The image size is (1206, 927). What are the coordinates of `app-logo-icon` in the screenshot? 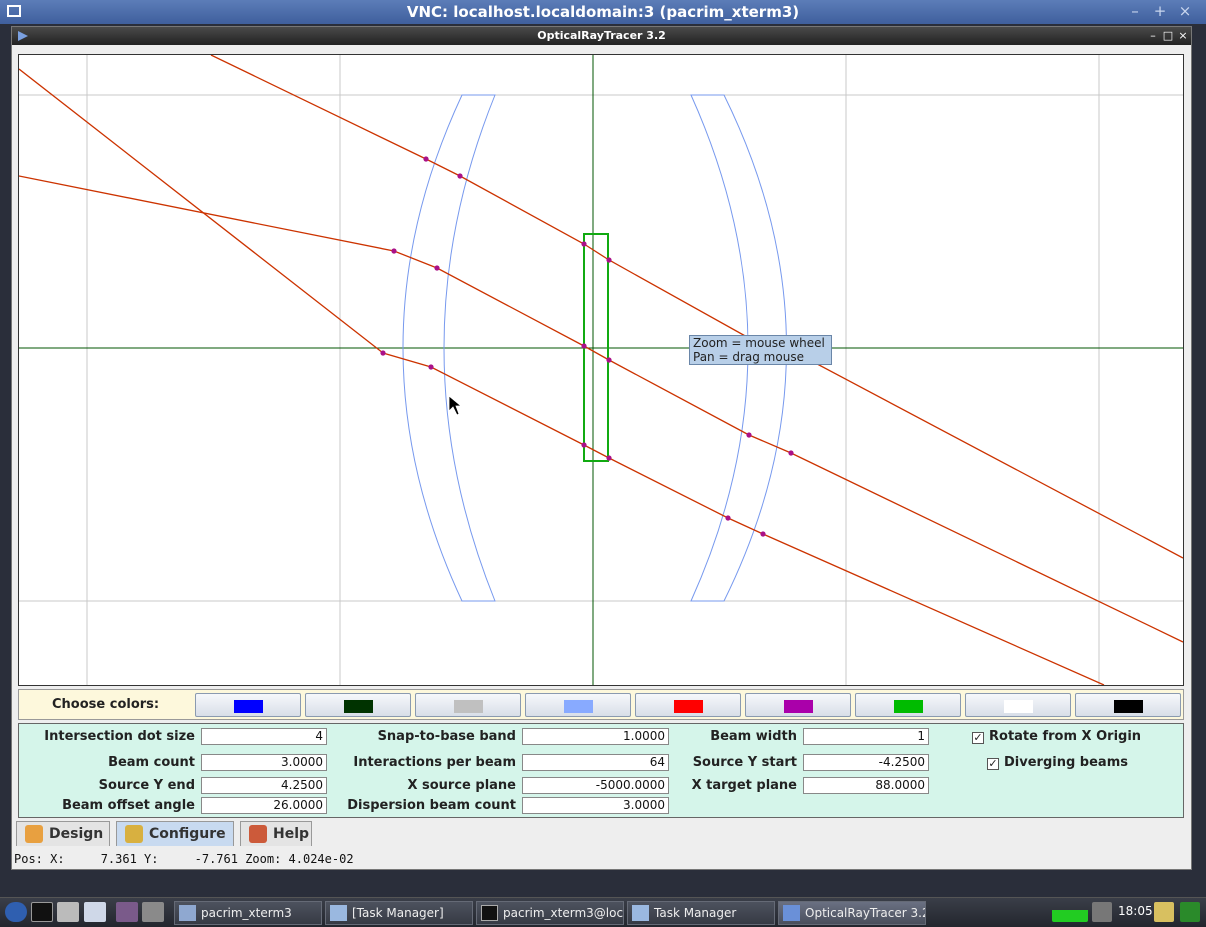 It's located at (791, 913).